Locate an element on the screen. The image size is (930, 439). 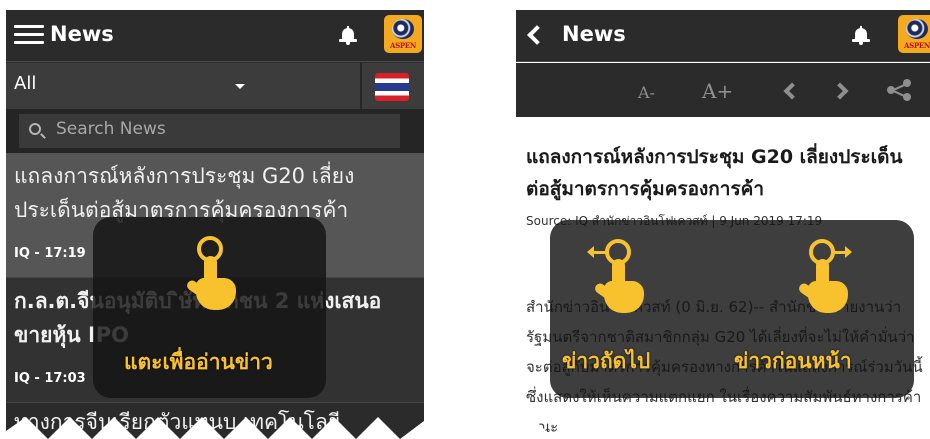
category-dropdown: All is located at coordinates (184, 86).